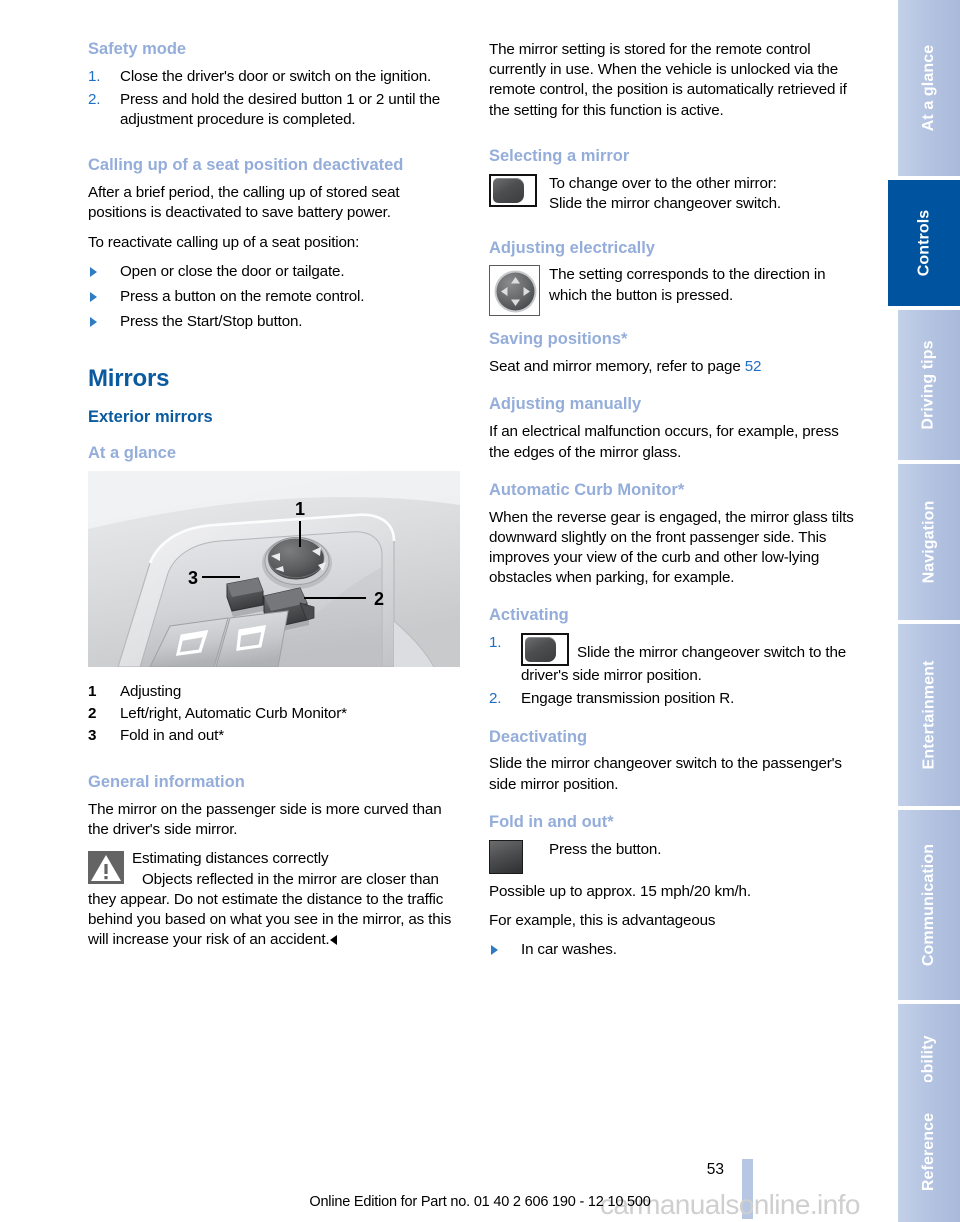 The height and width of the screenshot is (1222, 960). What do you see at coordinates (275, 692) in the screenshot?
I see `legend-item-1: 1 Adjusting` at bounding box center [275, 692].